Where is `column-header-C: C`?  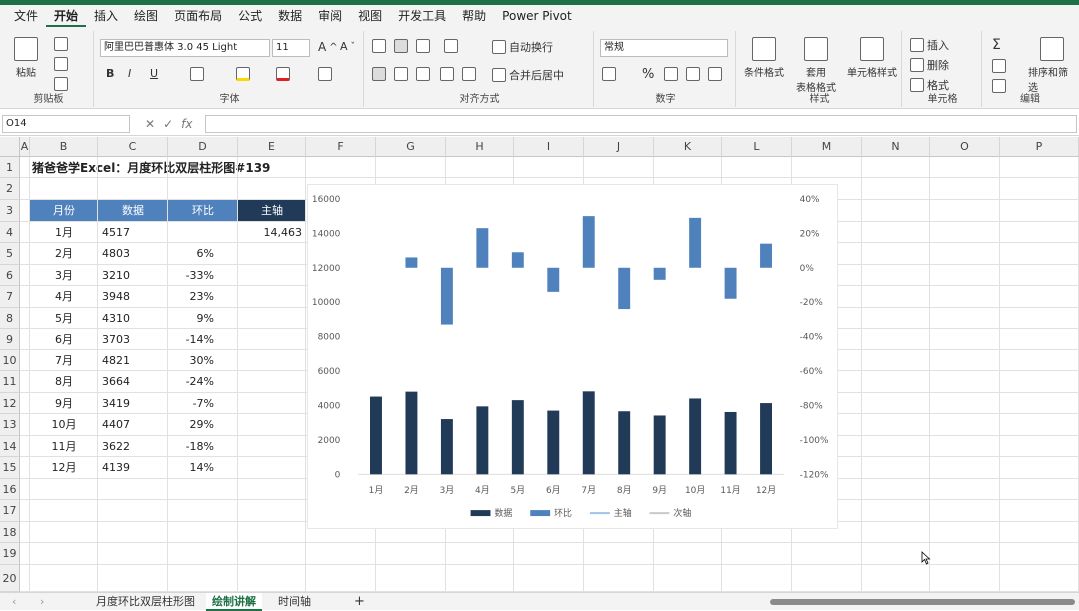 column-header-C: C is located at coordinates (133, 147).